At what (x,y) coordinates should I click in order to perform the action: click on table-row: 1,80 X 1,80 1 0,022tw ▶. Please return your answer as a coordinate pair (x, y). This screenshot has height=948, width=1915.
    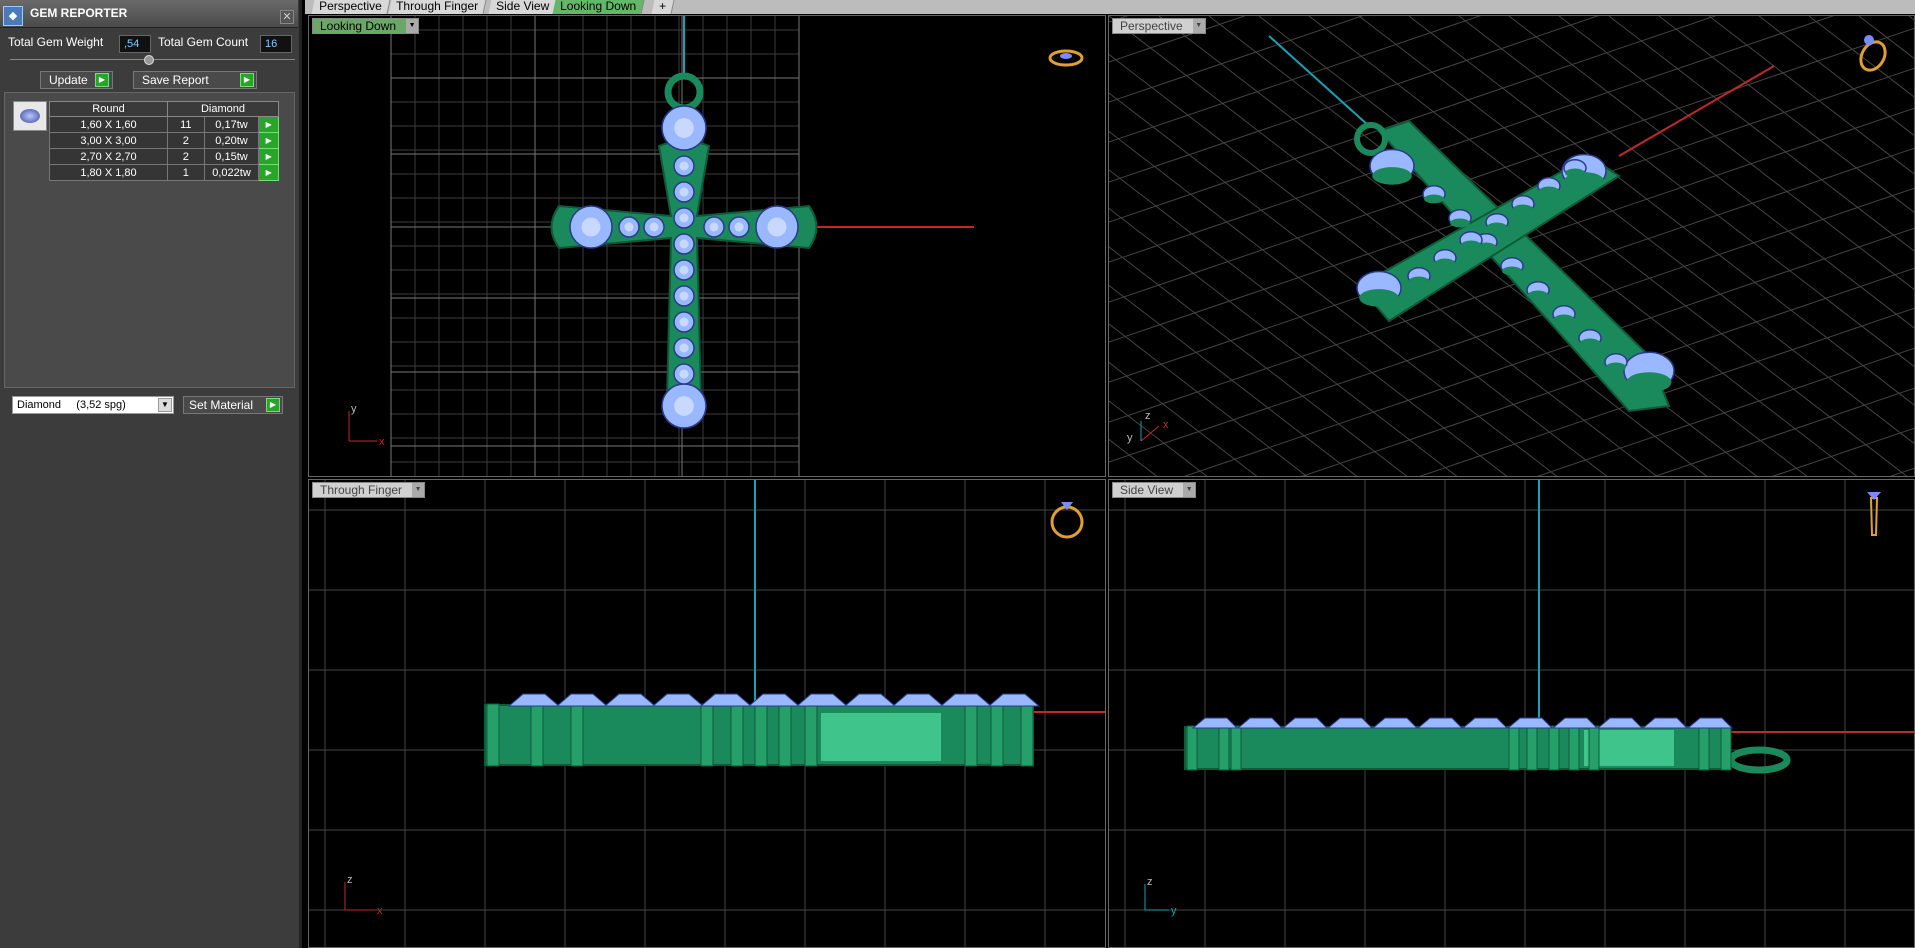
    Looking at the image, I should click on (164, 172).